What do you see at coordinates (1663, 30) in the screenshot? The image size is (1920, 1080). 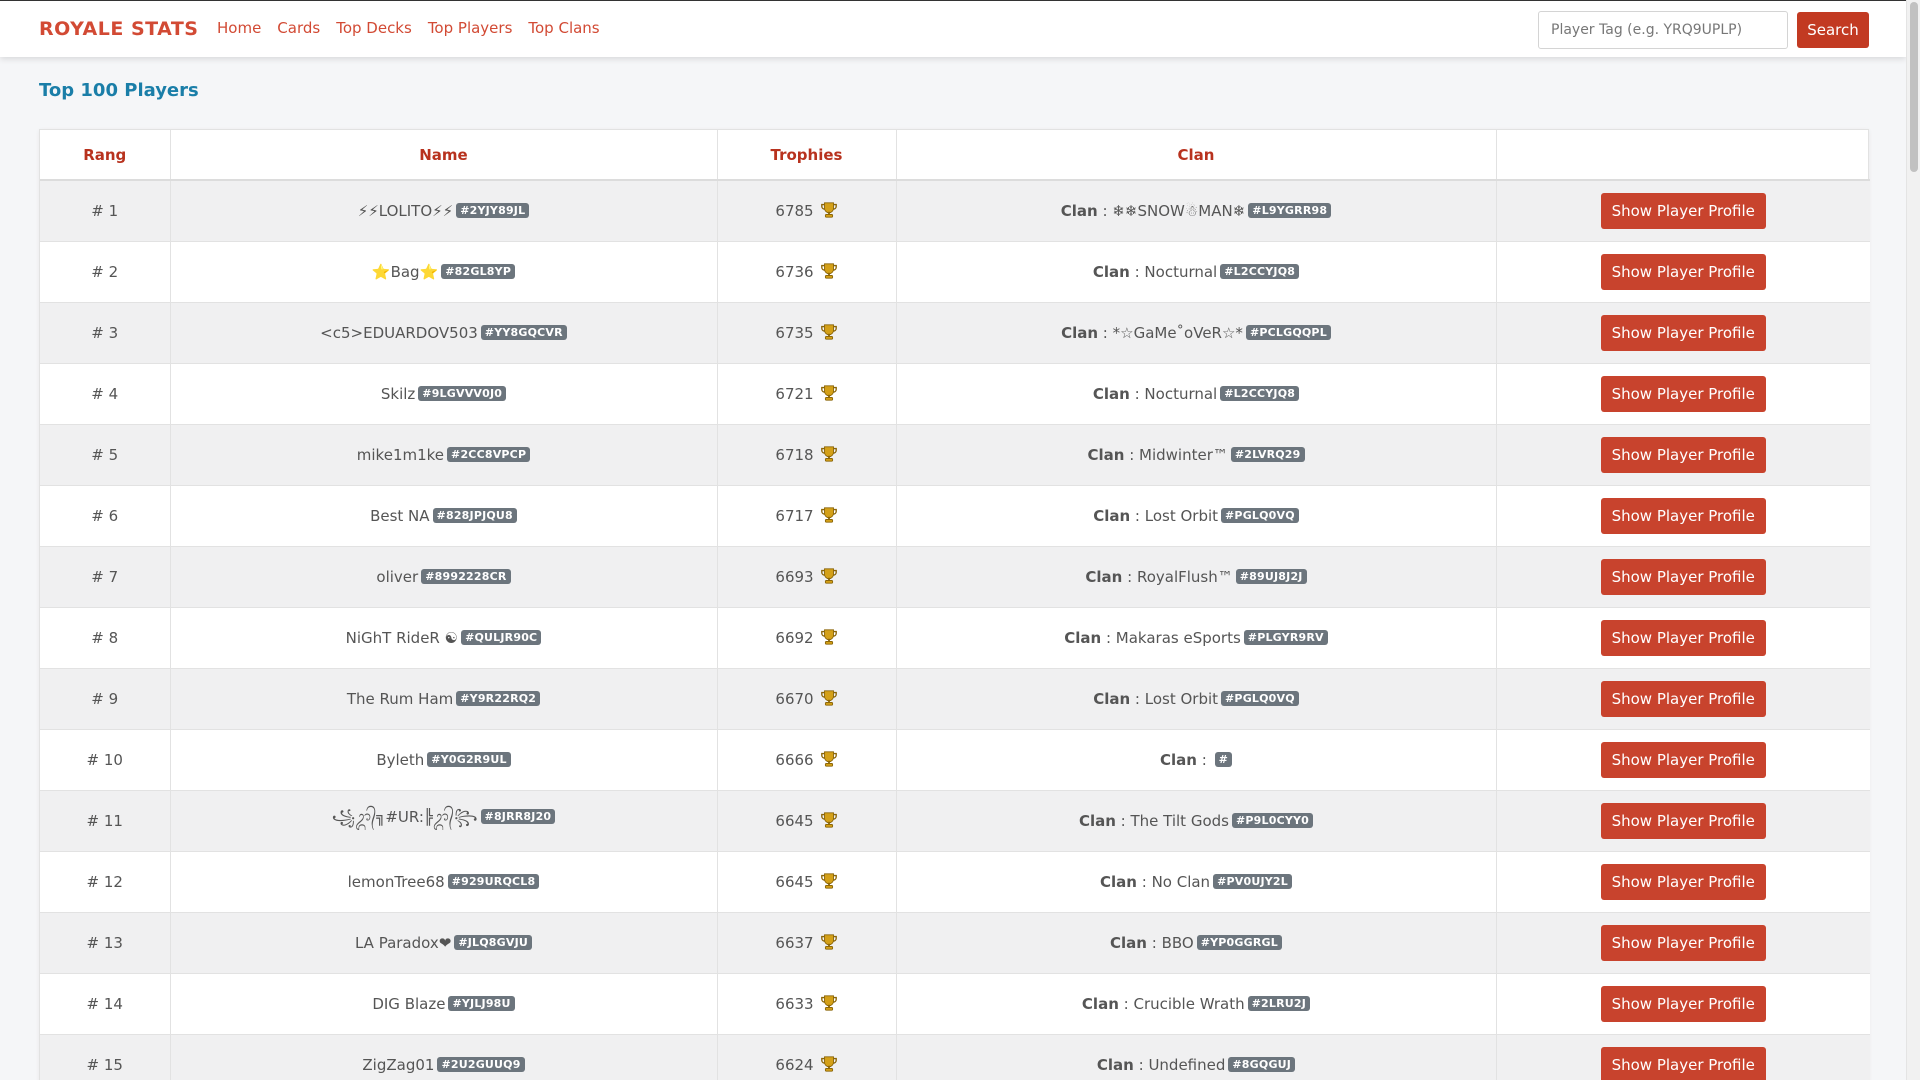 I see `player-tag-search-input` at bounding box center [1663, 30].